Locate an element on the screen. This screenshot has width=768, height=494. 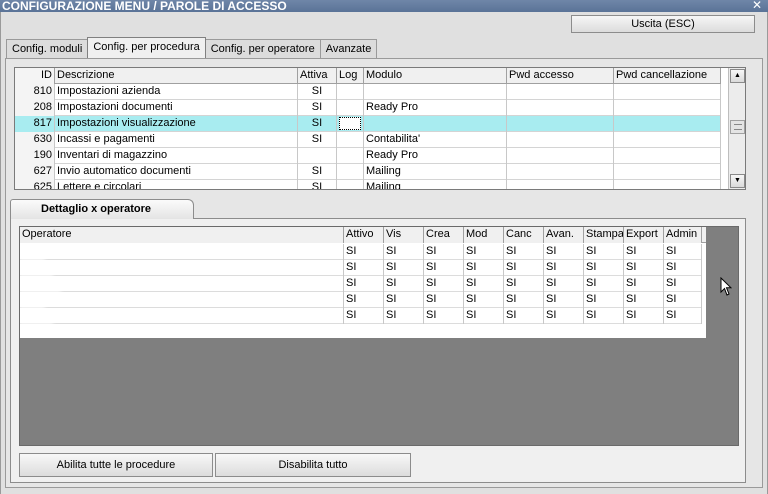
row-descrizione: Incassi e pagamenti is located at coordinates (176, 140).